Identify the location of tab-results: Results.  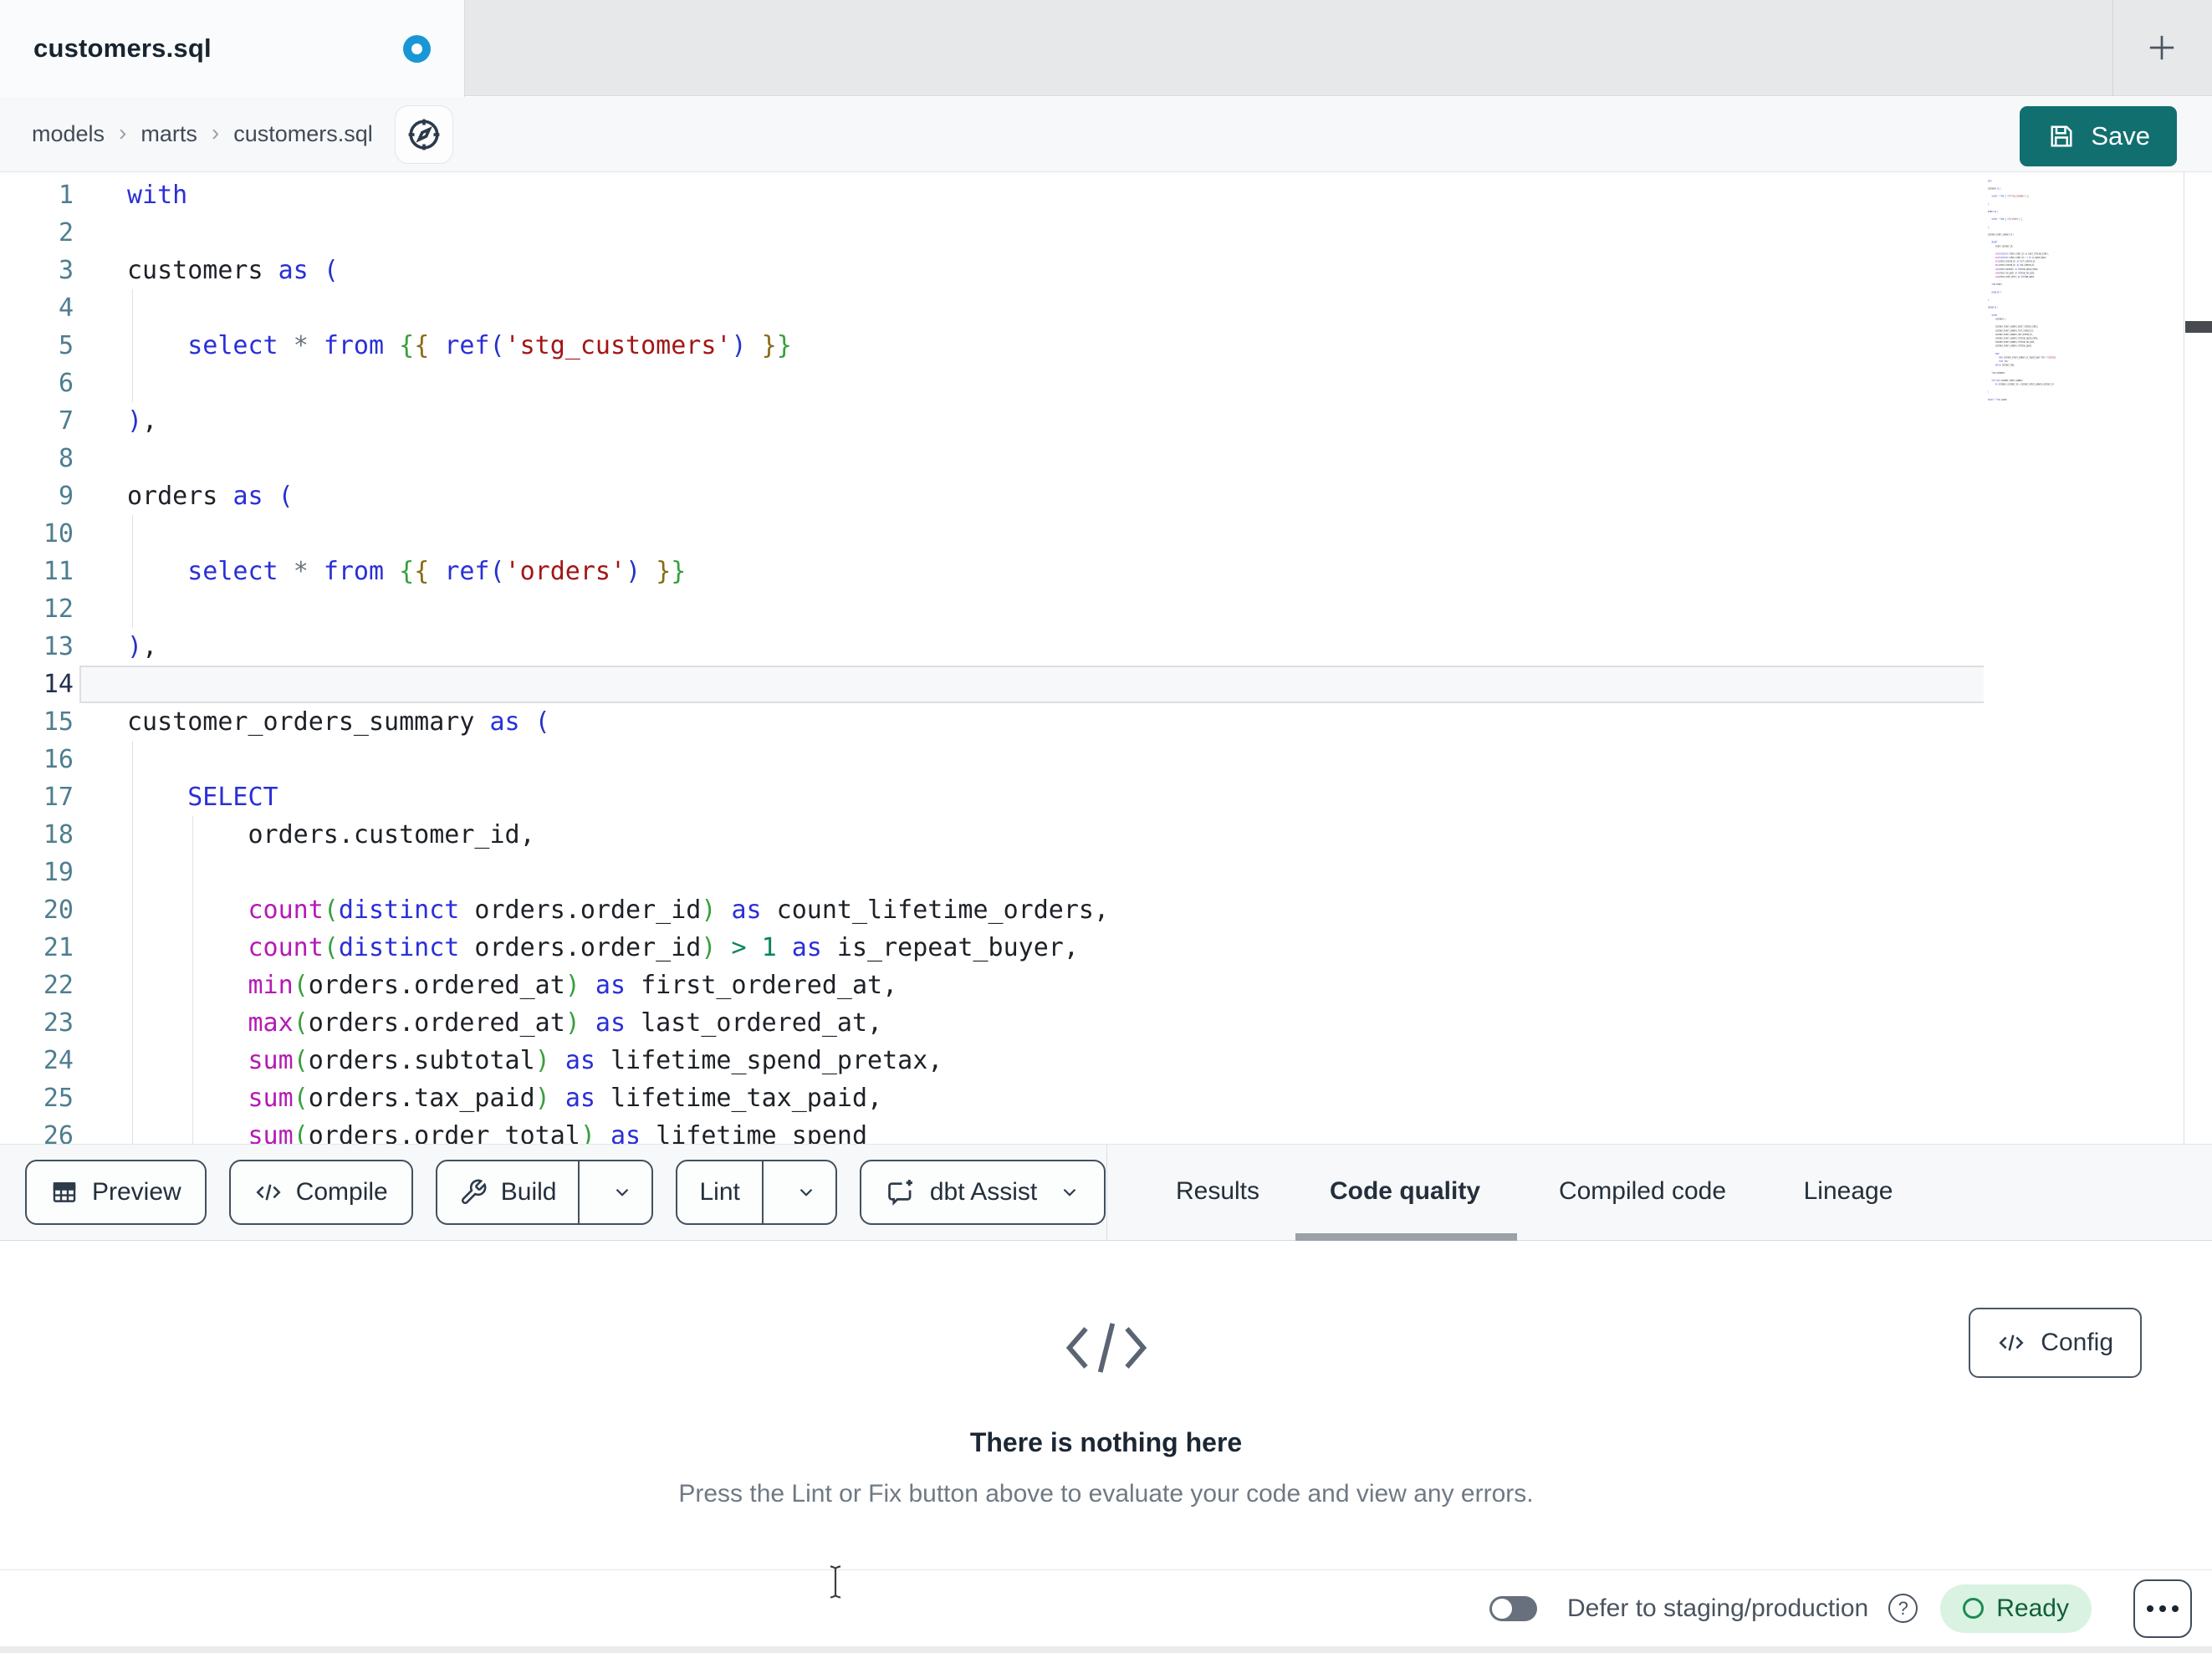
(1217, 1191).